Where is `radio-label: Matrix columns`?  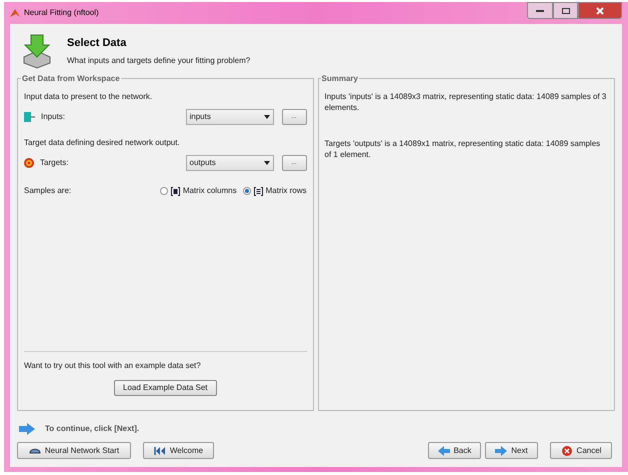
radio-label: Matrix columns is located at coordinates (209, 191).